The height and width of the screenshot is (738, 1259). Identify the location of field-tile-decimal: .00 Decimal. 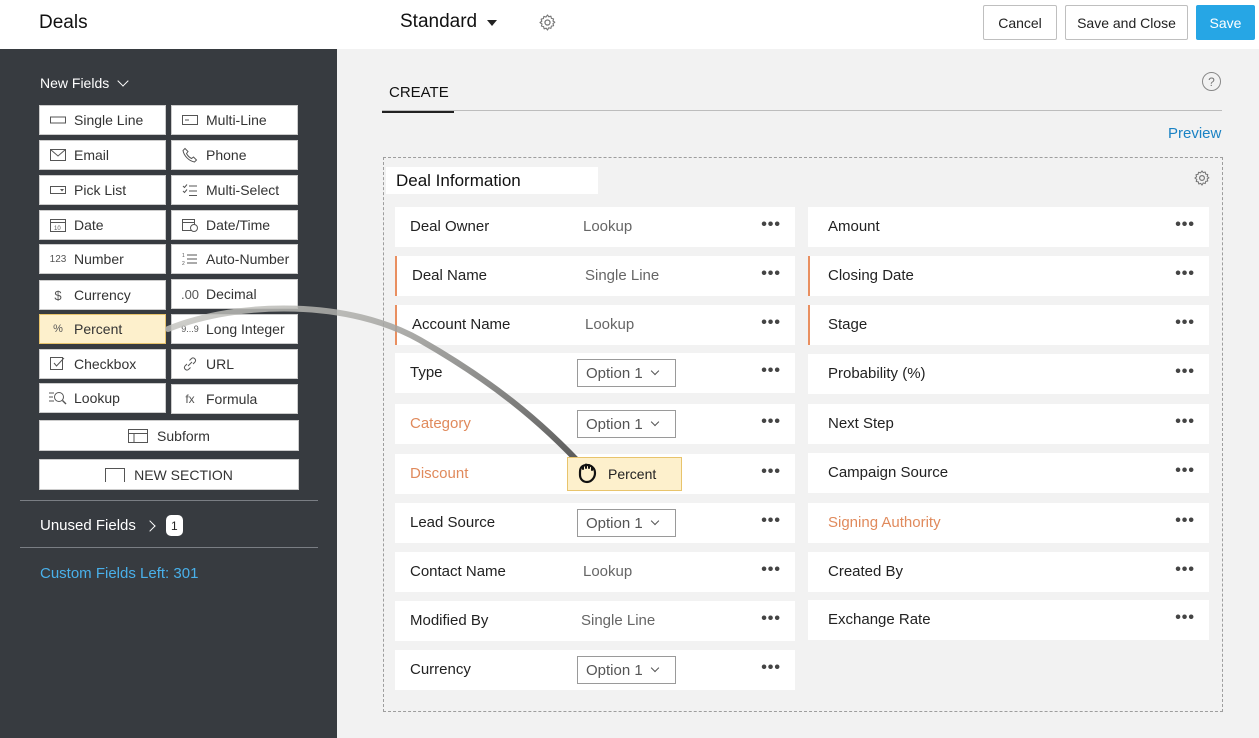
(234, 294).